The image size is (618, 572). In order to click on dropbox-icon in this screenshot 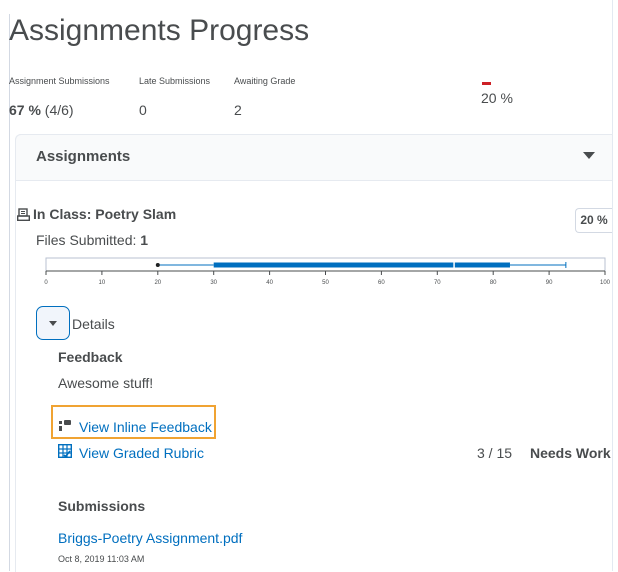, I will do `click(23, 214)`.